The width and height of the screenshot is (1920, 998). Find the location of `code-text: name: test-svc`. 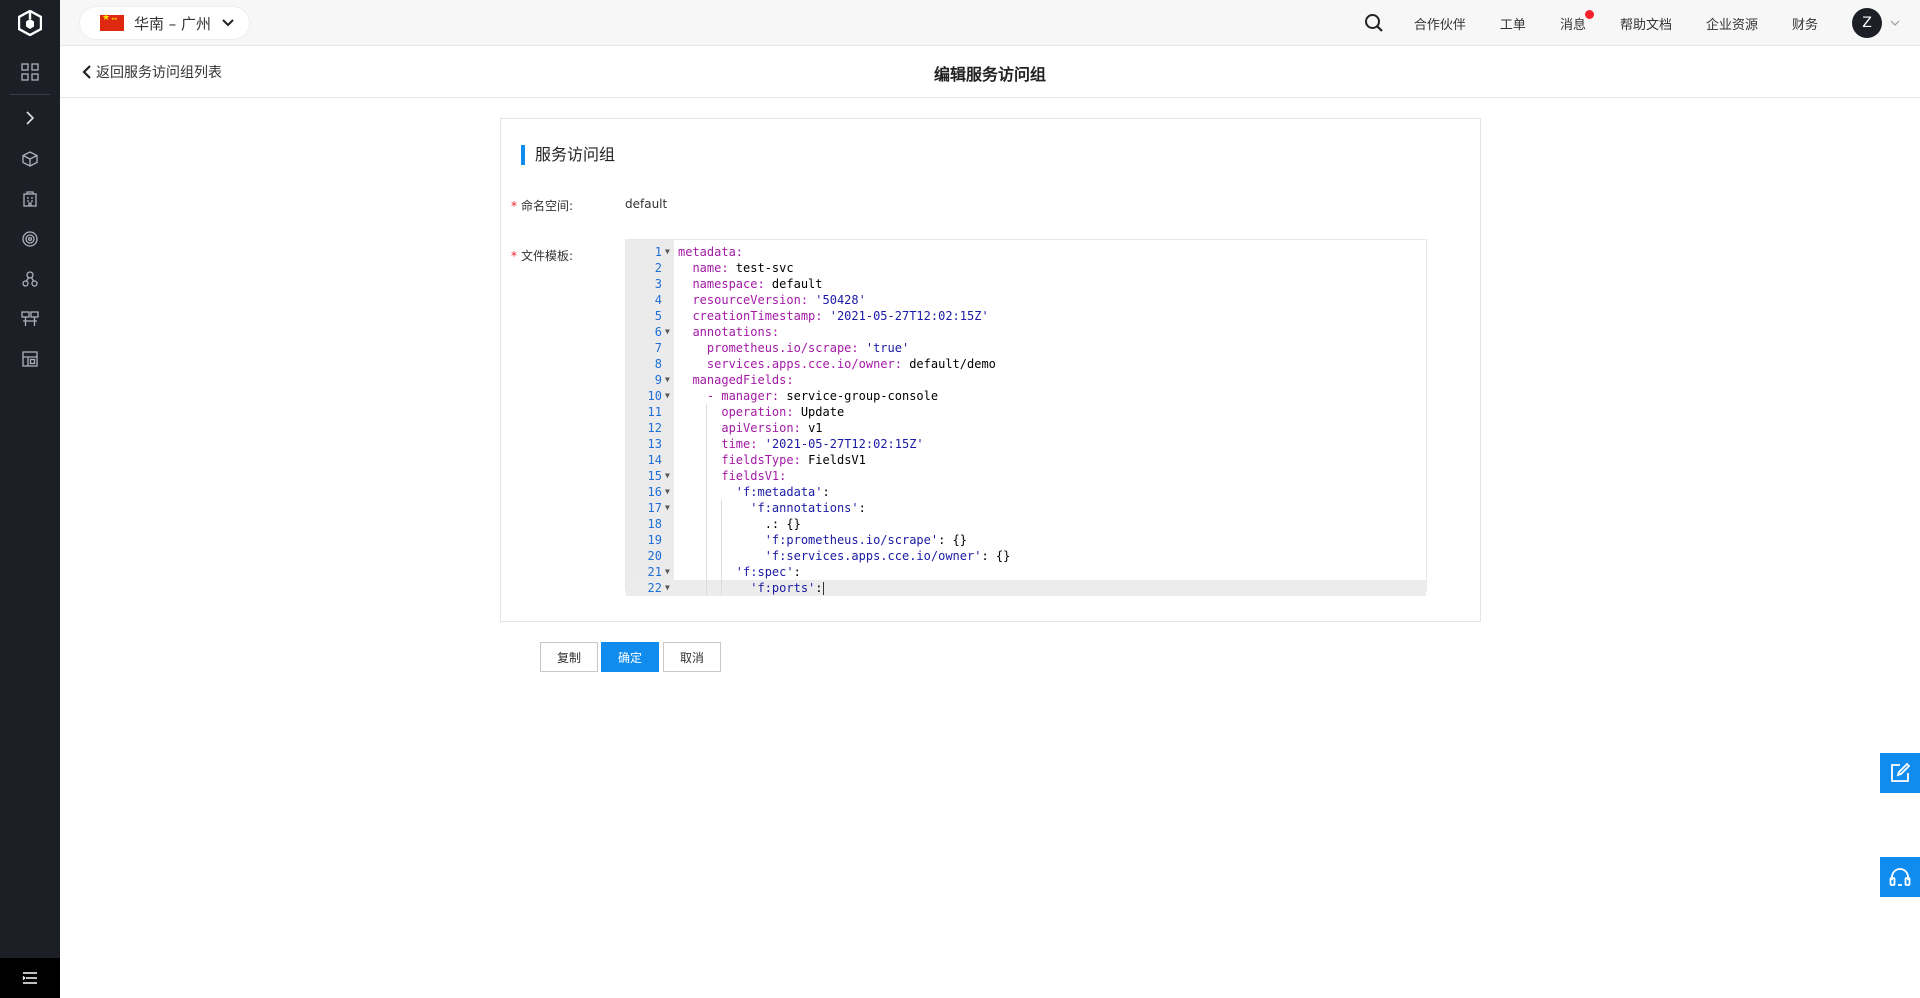

code-text: name: test-svc is located at coordinates (743, 268).